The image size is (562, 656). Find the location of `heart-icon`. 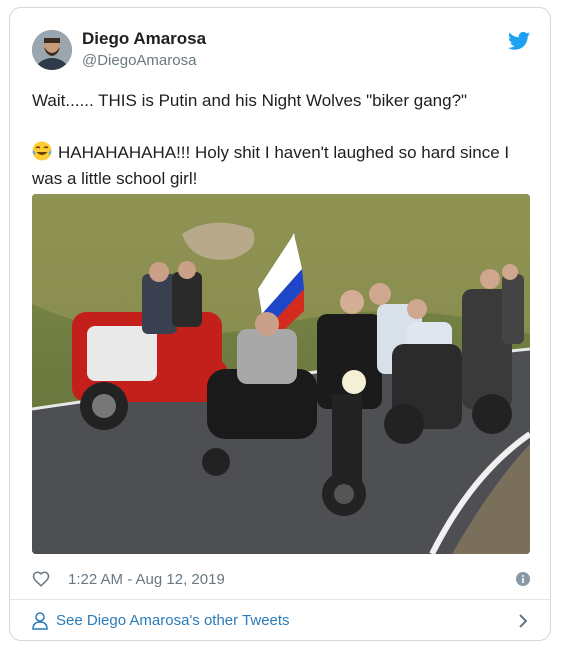

heart-icon is located at coordinates (41, 579).